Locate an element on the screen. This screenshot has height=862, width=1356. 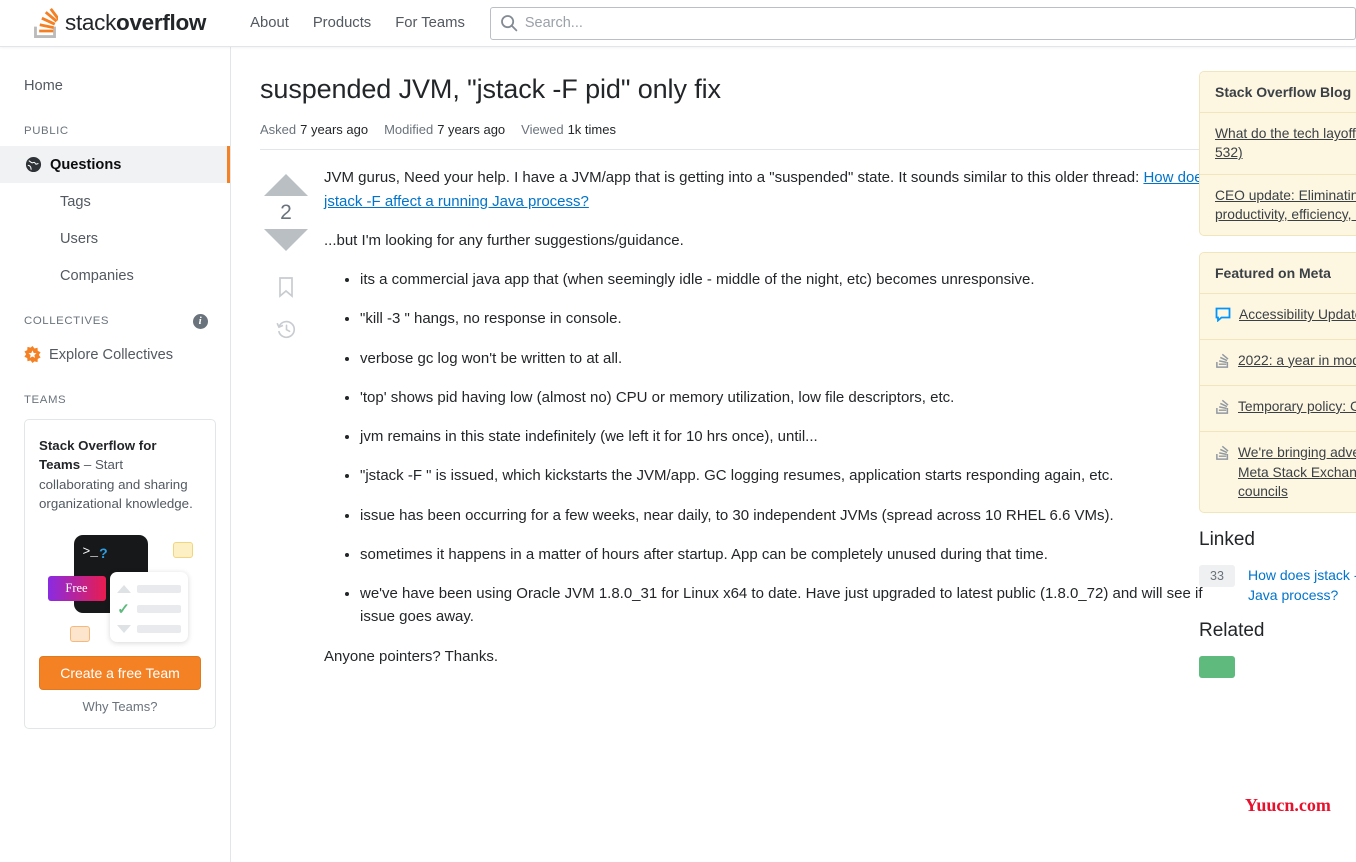
sidebar-item-label: Companies is located at coordinates (97, 275).